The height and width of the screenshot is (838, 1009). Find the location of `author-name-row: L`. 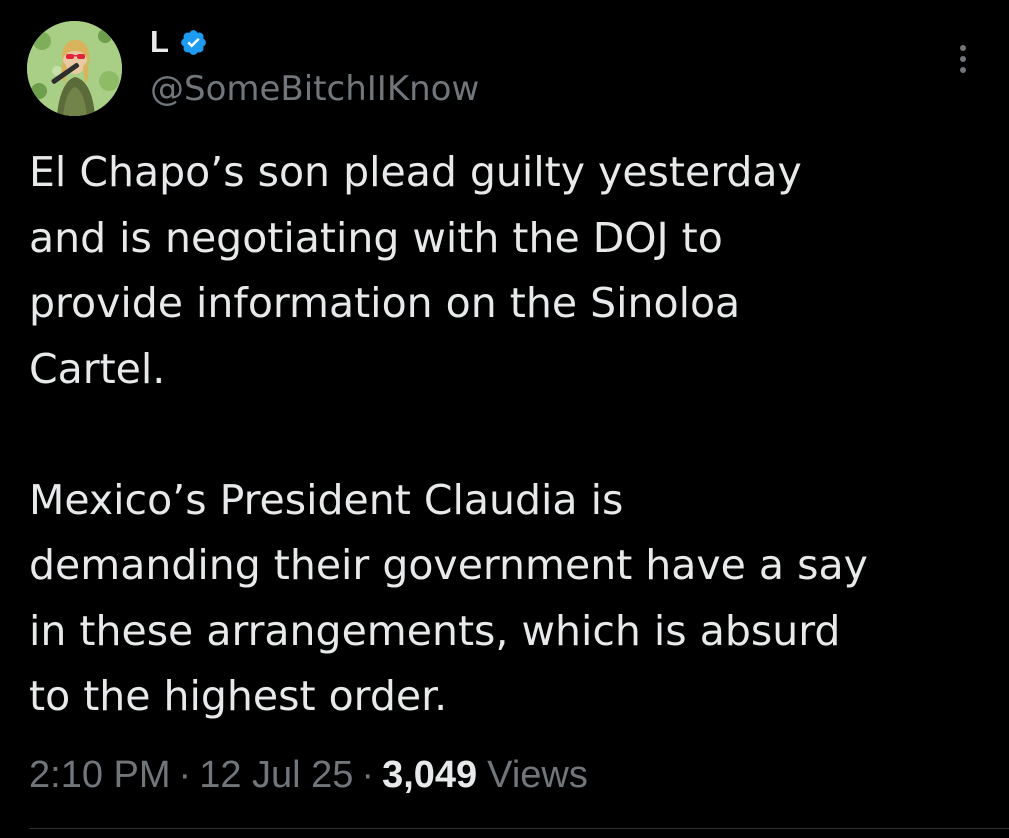

author-name-row: L is located at coordinates (179, 42).